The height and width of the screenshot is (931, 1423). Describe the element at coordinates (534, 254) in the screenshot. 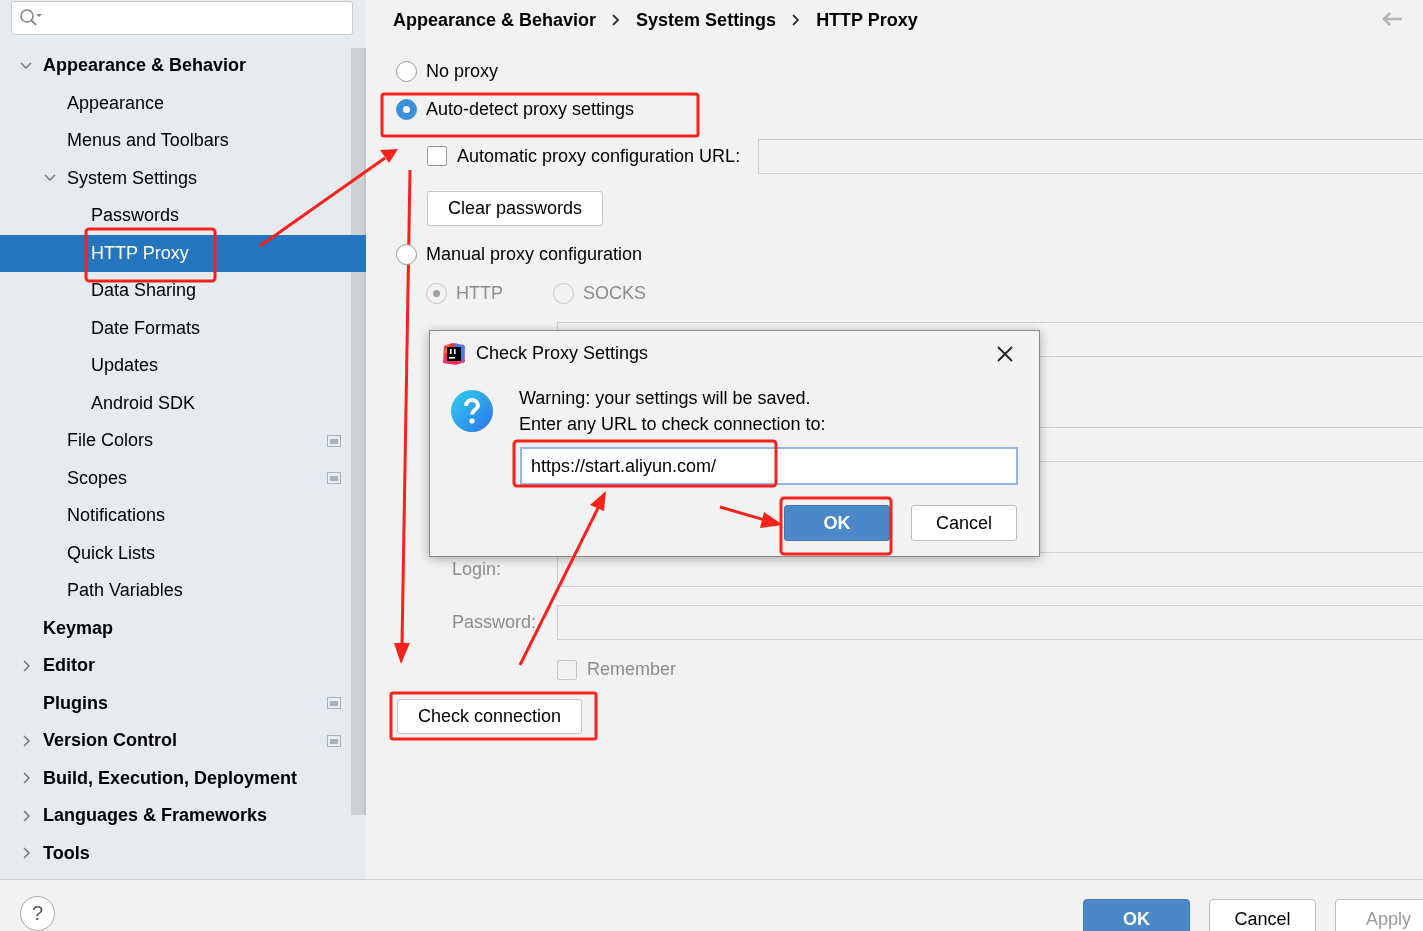

I see `radio-label: Manual proxy configuration` at that location.